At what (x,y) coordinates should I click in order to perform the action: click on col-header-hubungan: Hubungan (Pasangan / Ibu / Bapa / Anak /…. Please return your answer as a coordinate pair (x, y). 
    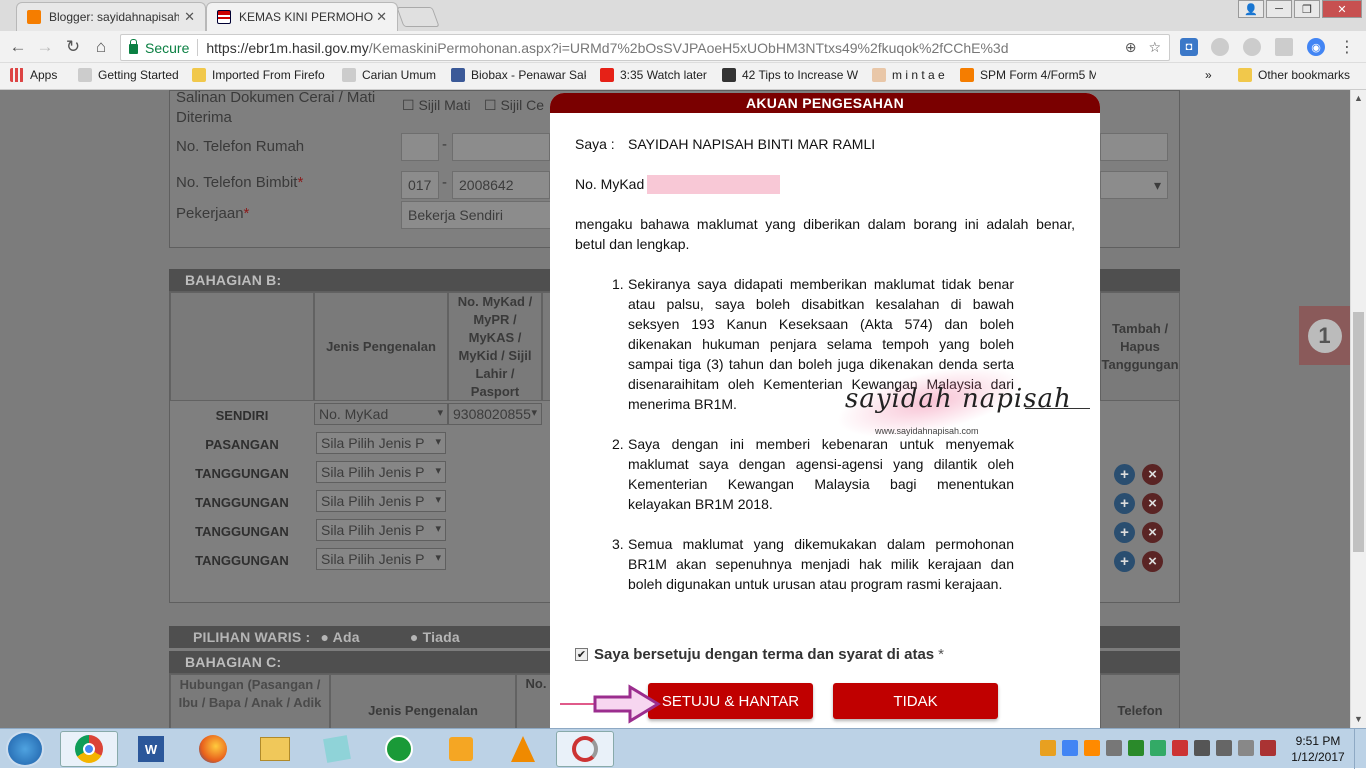
    Looking at the image, I should click on (250, 701).